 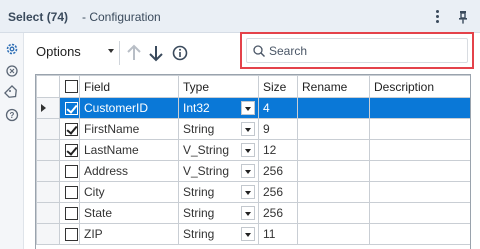 I want to click on window-subtitle: - Configuration, so click(x=121, y=17).